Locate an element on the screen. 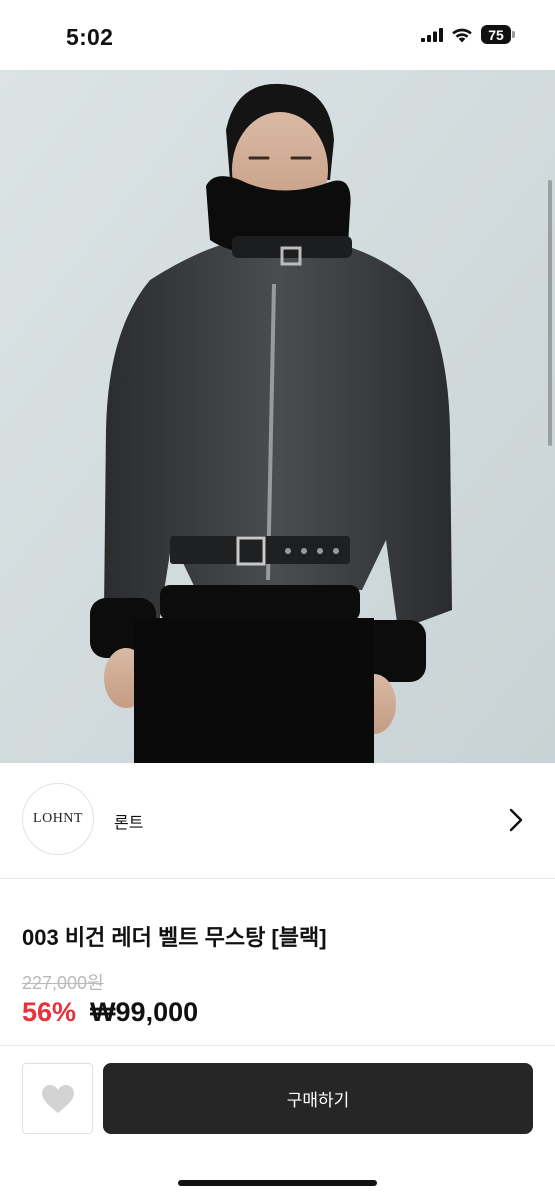  price-row: 56% ₩99,000 is located at coordinates (110, 1012).